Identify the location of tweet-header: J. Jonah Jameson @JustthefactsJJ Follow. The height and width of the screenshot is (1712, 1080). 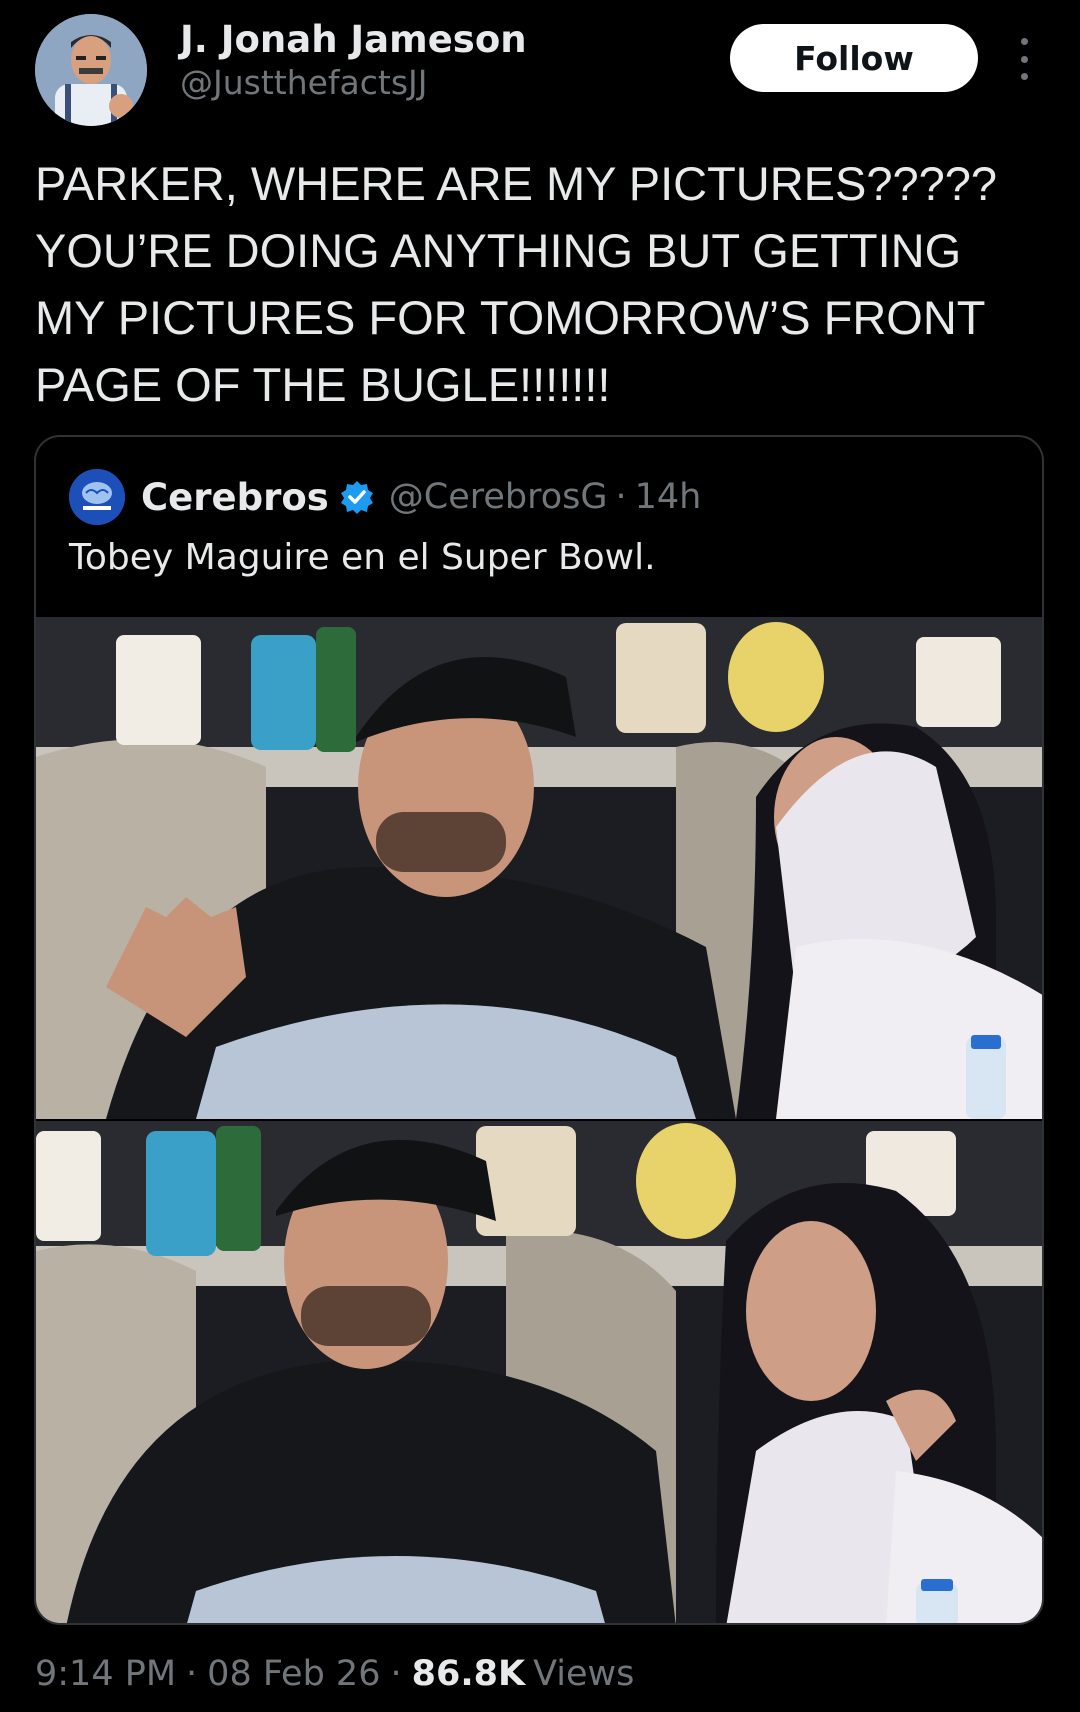
(540, 70).